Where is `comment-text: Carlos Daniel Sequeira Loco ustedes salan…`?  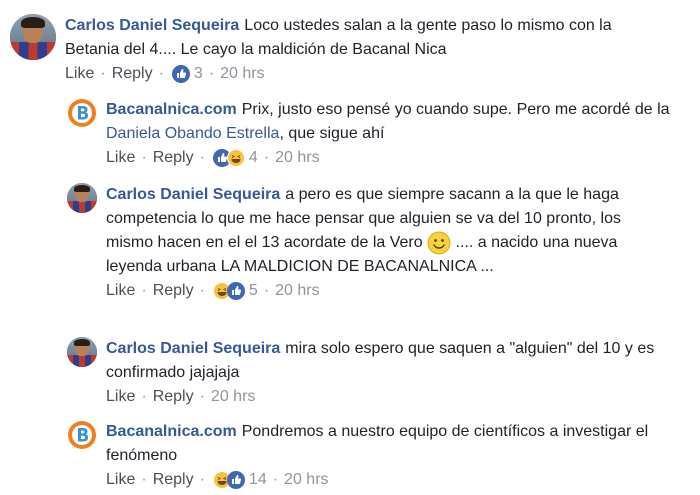 comment-text: Carlos Daniel Sequeira Loco ustedes salan… is located at coordinates (365, 38).